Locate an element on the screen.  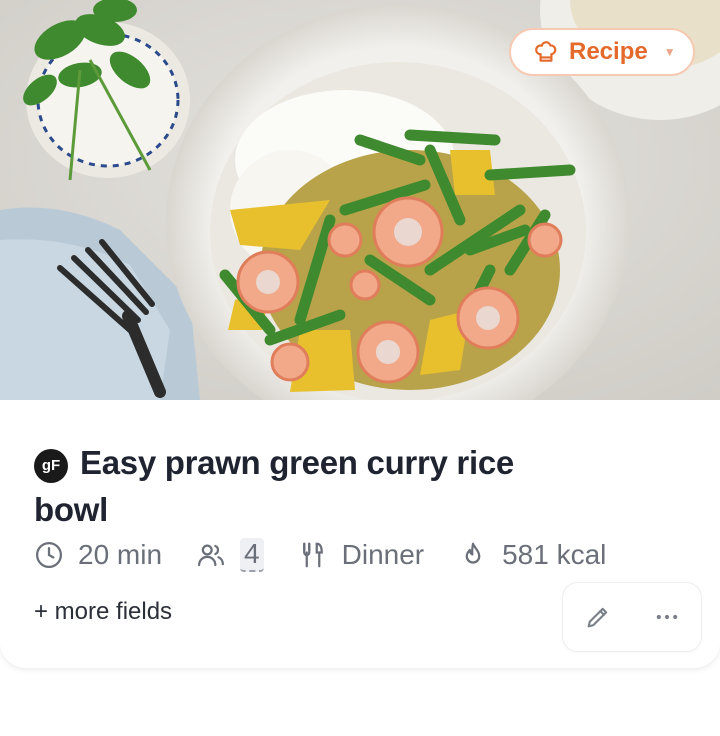
flame-icon is located at coordinates (473, 553).